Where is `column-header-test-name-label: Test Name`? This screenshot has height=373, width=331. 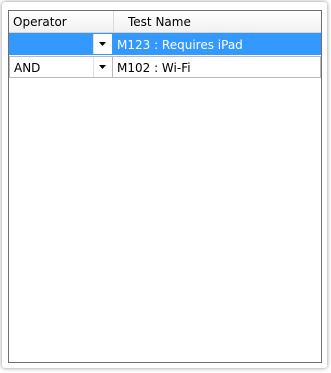
column-header-test-name-label: Test Name is located at coordinates (159, 22).